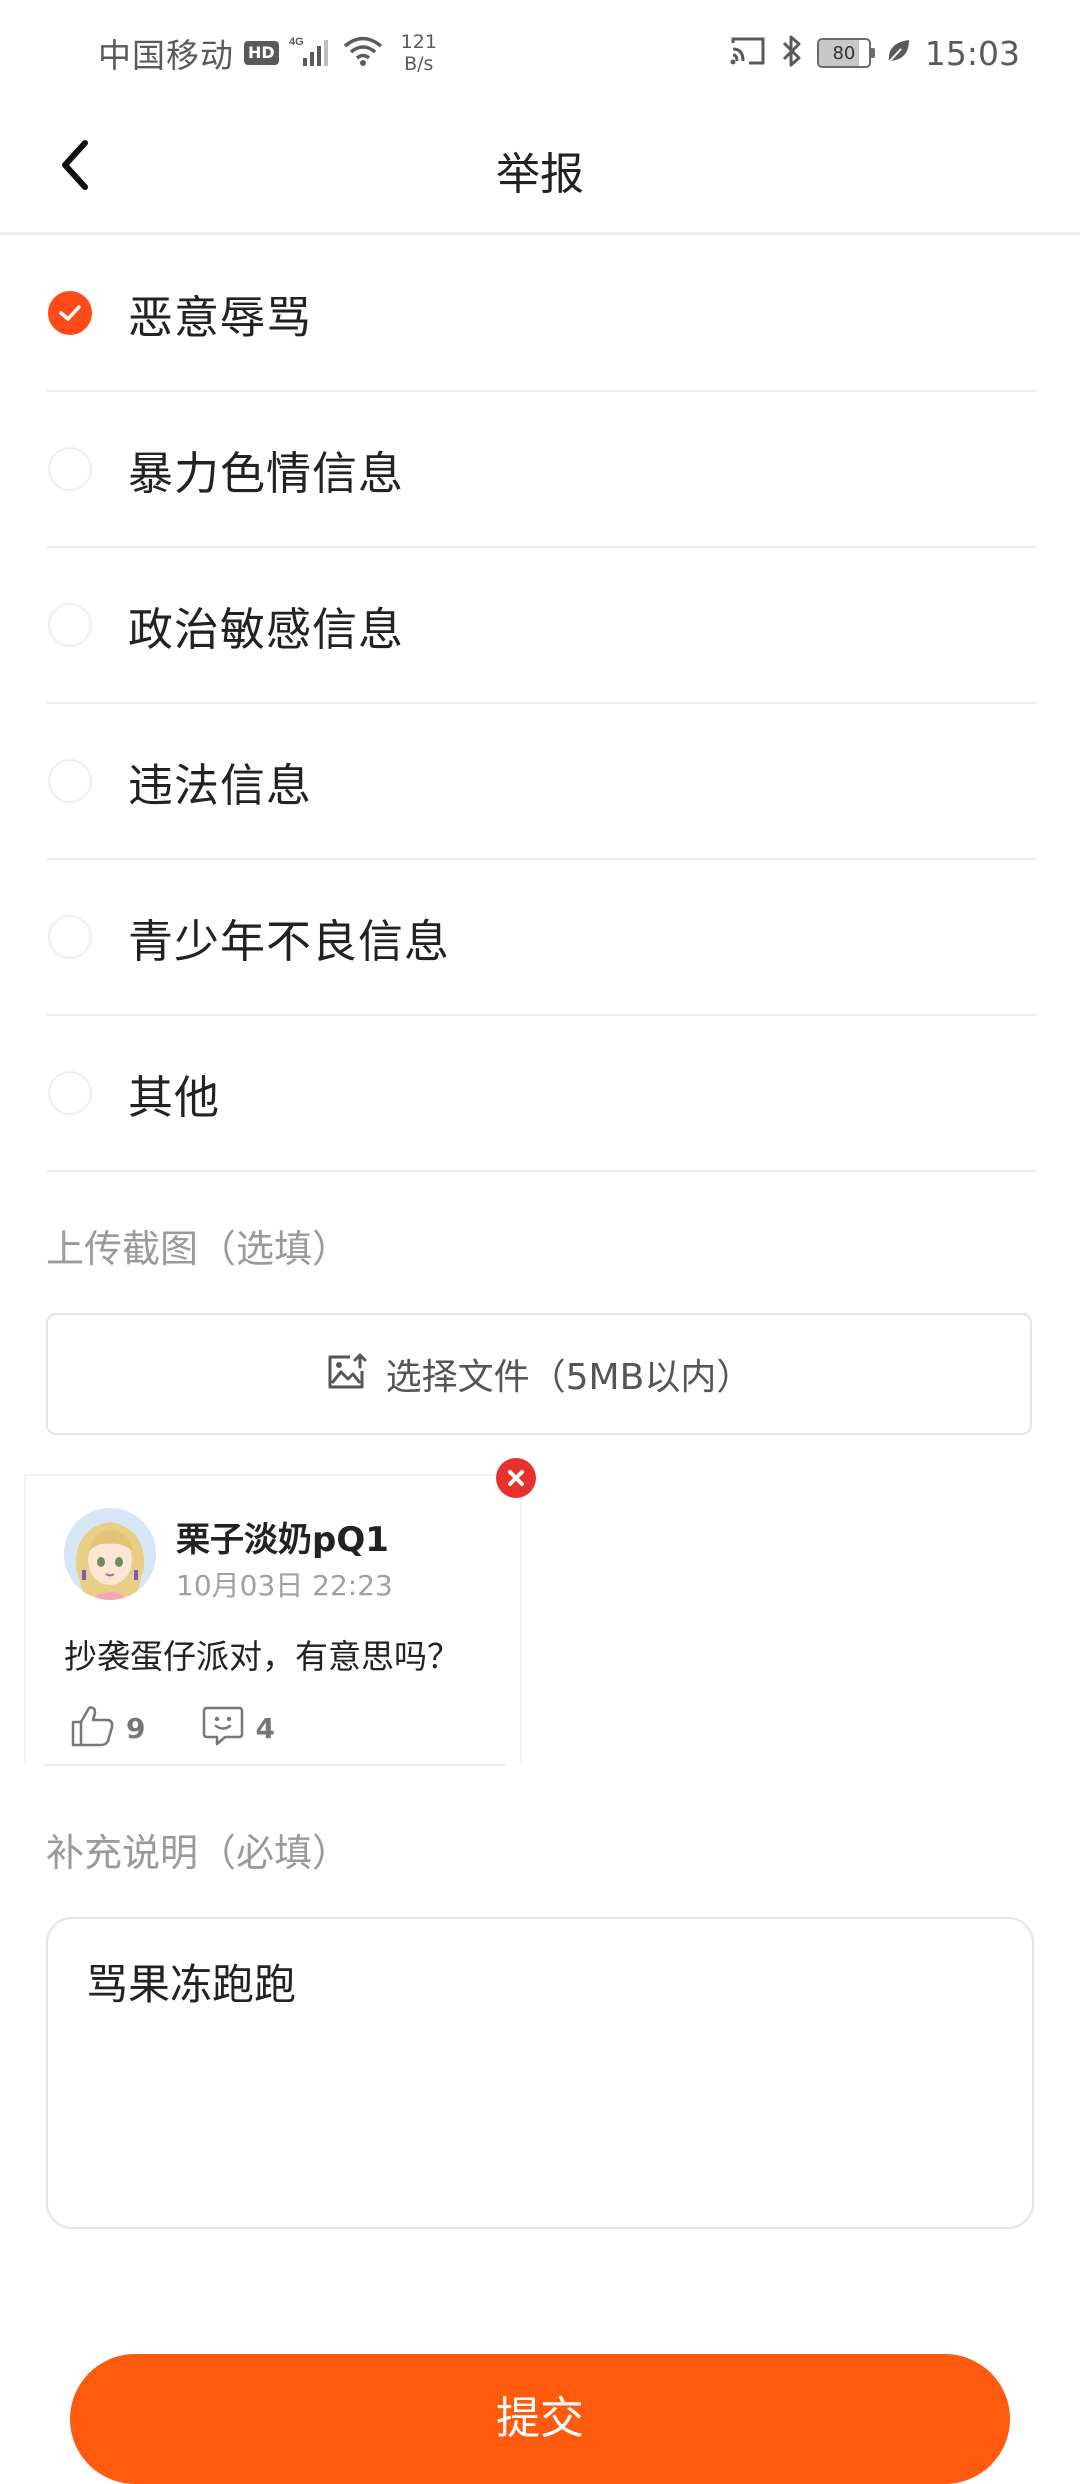 This screenshot has width=1080, height=2484. Describe the element at coordinates (198, 1249) in the screenshot. I see `upload-section-label: 上传截图（选填）` at that location.